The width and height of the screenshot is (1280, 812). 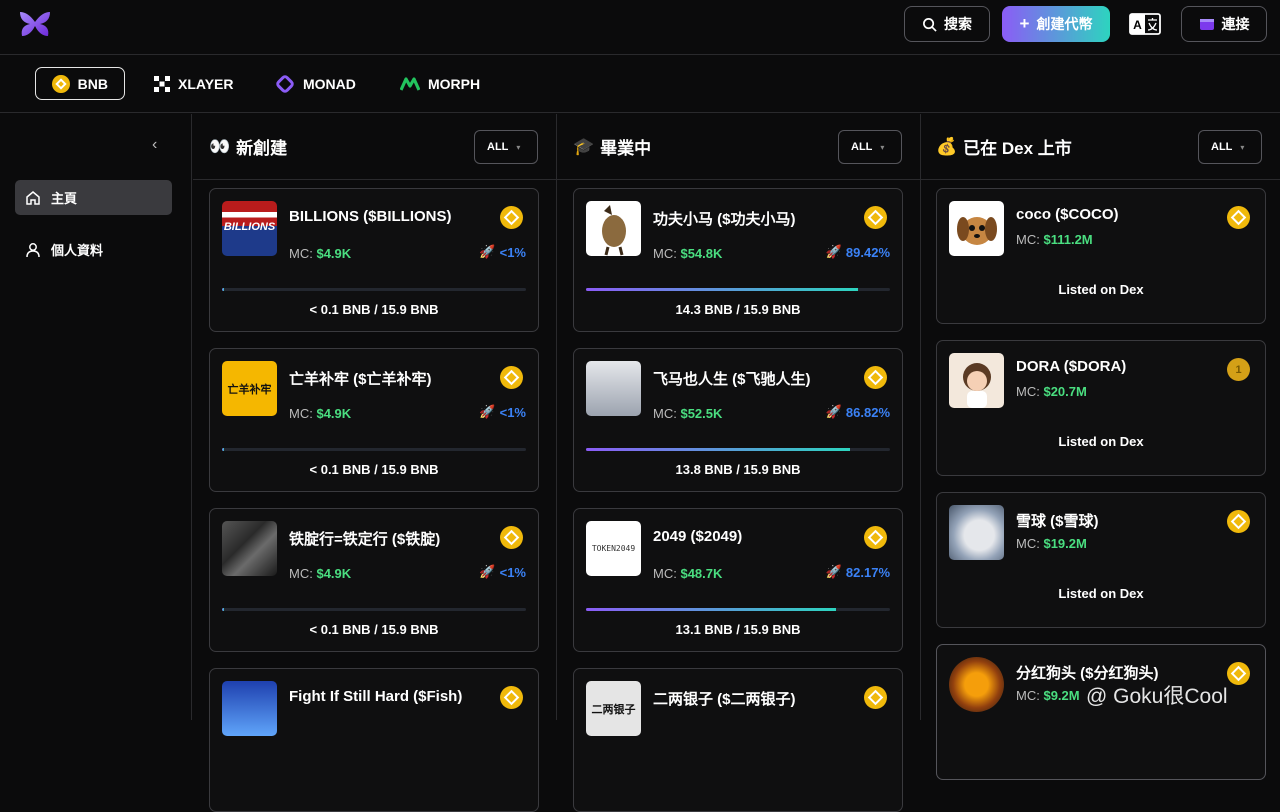 I want to click on token-name: 2049 ($2049), so click(x=698, y=536).